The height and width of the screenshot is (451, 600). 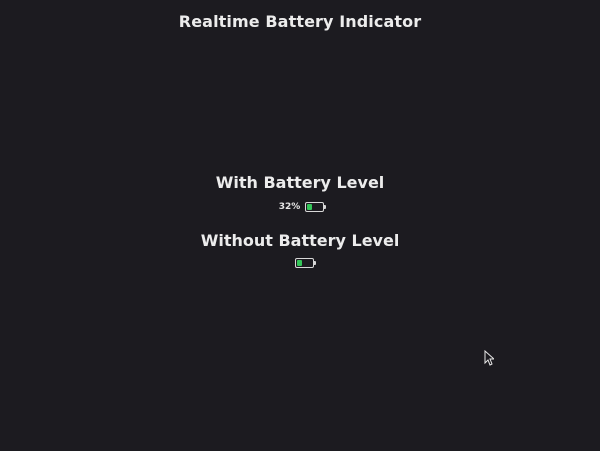 What do you see at coordinates (300, 240) in the screenshot?
I see `section-heading-without-level: Without Battery Level` at bounding box center [300, 240].